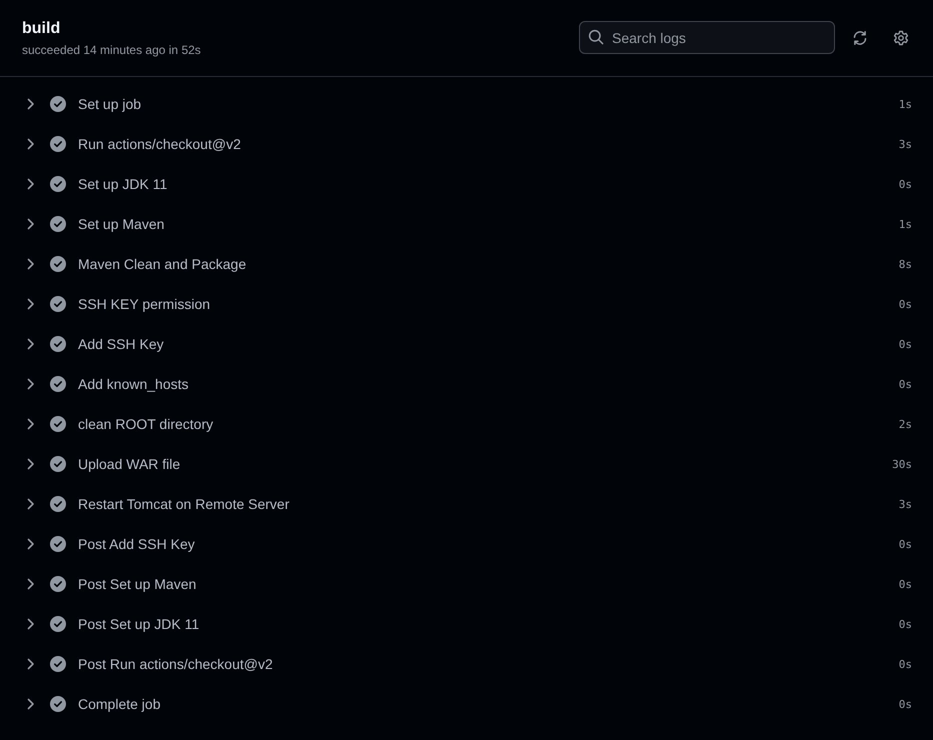 This screenshot has height=740, width=933. Describe the element at coordinates (707, 37) in the screenshot. I see `search-field: Search logs` at that location.